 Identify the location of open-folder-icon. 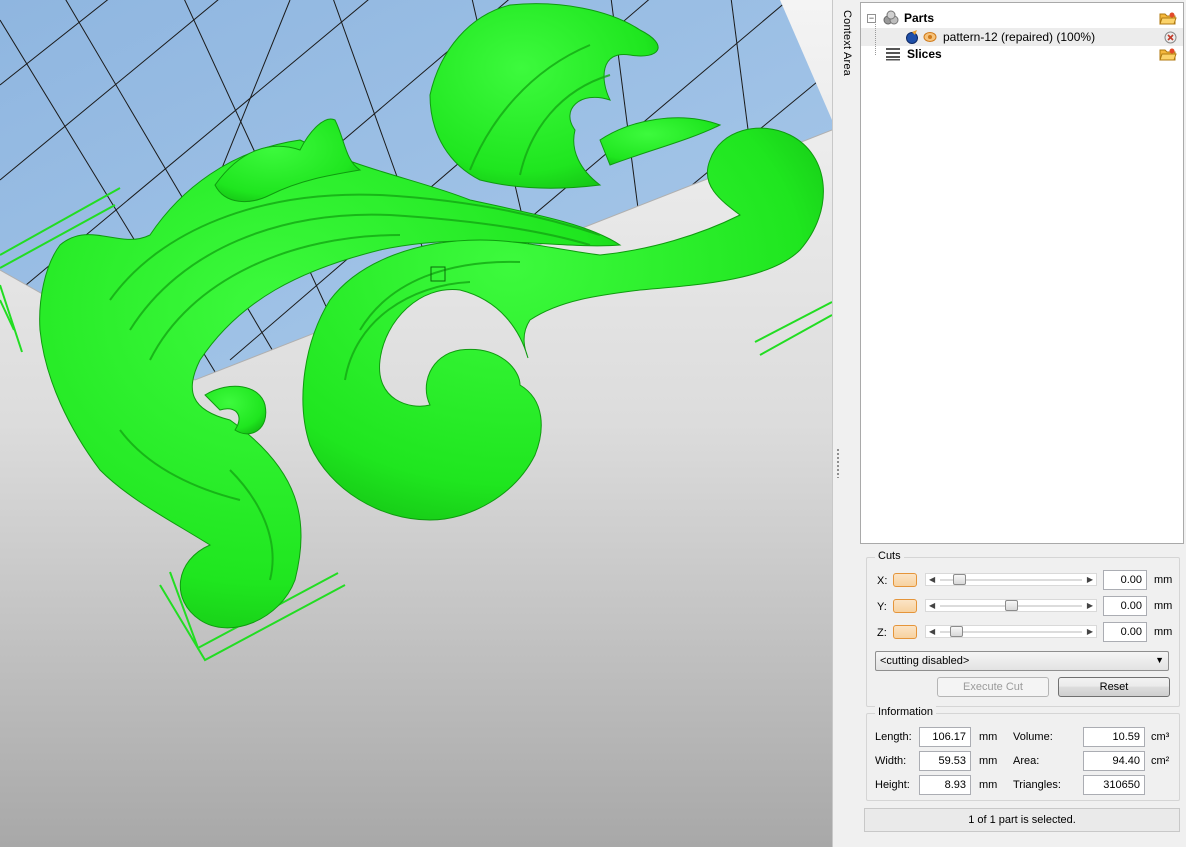
(1168, 18).